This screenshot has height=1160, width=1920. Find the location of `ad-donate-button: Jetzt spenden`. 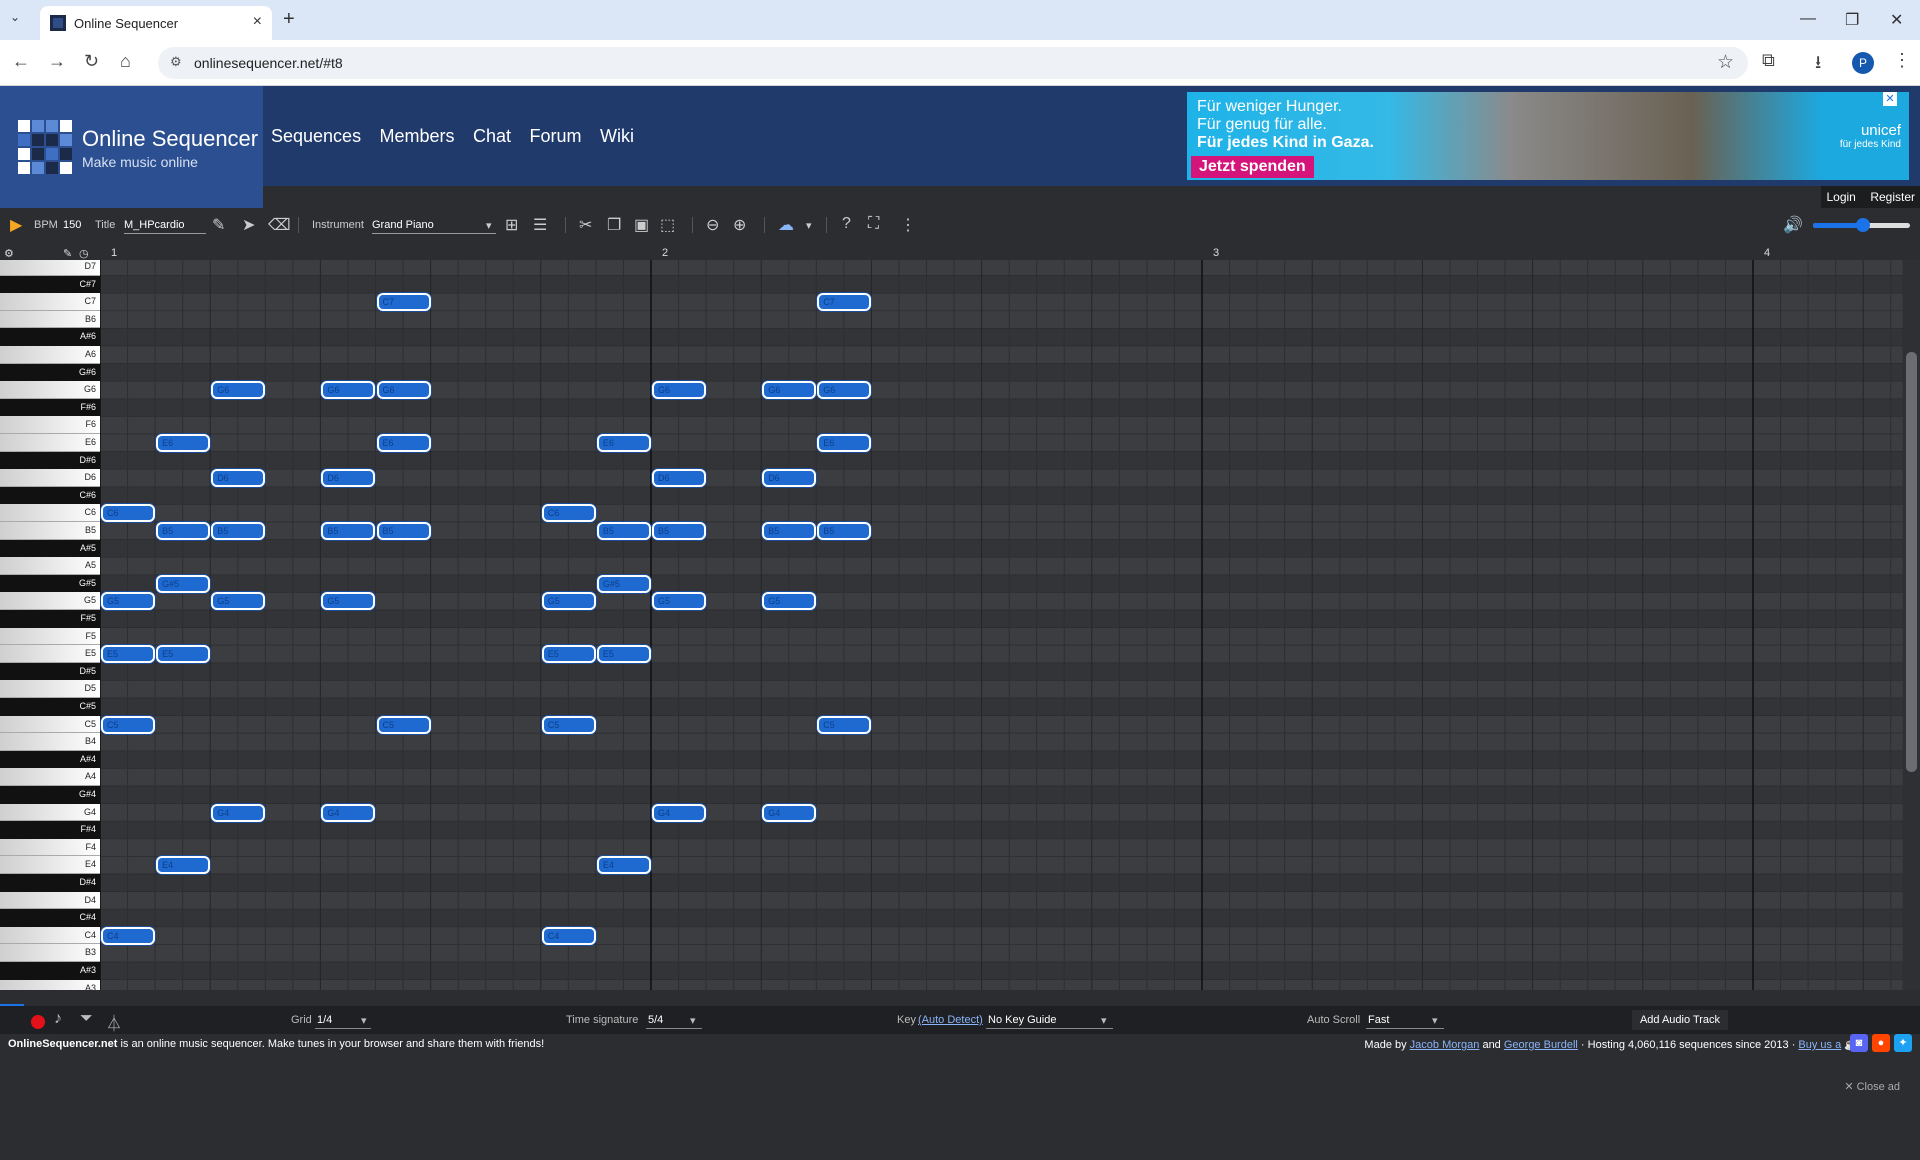

ad-donate-button: Jetzt spenden is located at coordinates (1252, 167).